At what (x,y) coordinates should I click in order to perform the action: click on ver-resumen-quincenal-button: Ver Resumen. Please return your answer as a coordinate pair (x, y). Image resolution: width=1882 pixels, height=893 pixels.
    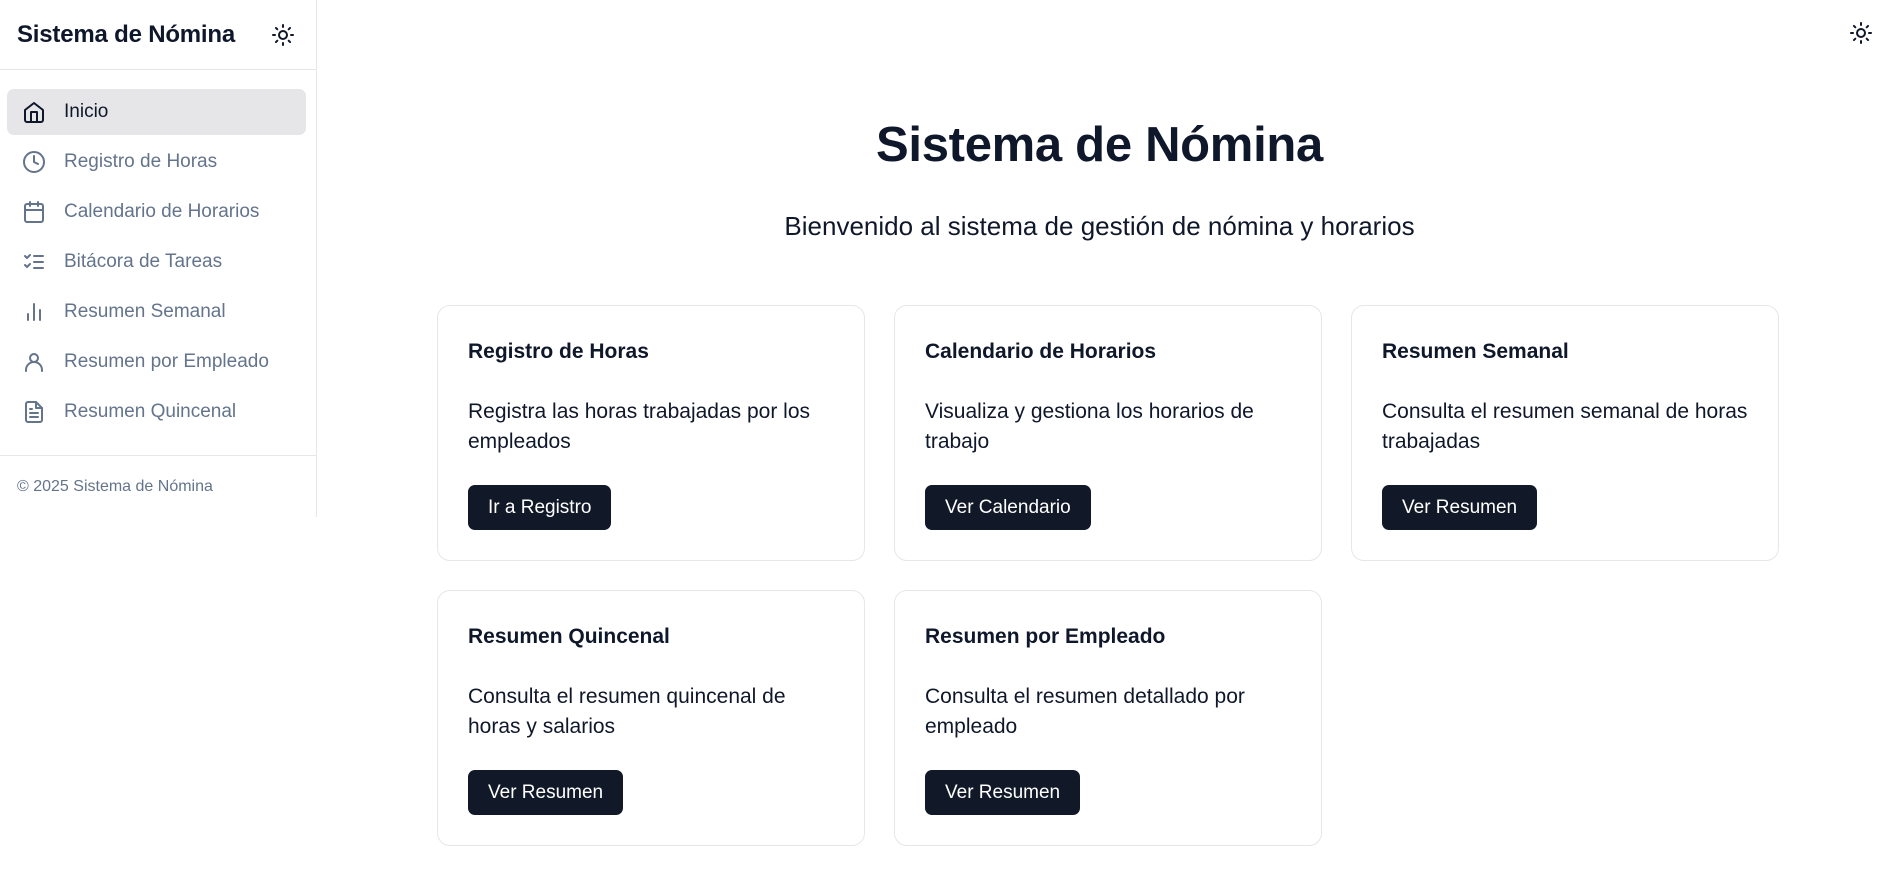
    Looking at the image, I should click on (546, 792).